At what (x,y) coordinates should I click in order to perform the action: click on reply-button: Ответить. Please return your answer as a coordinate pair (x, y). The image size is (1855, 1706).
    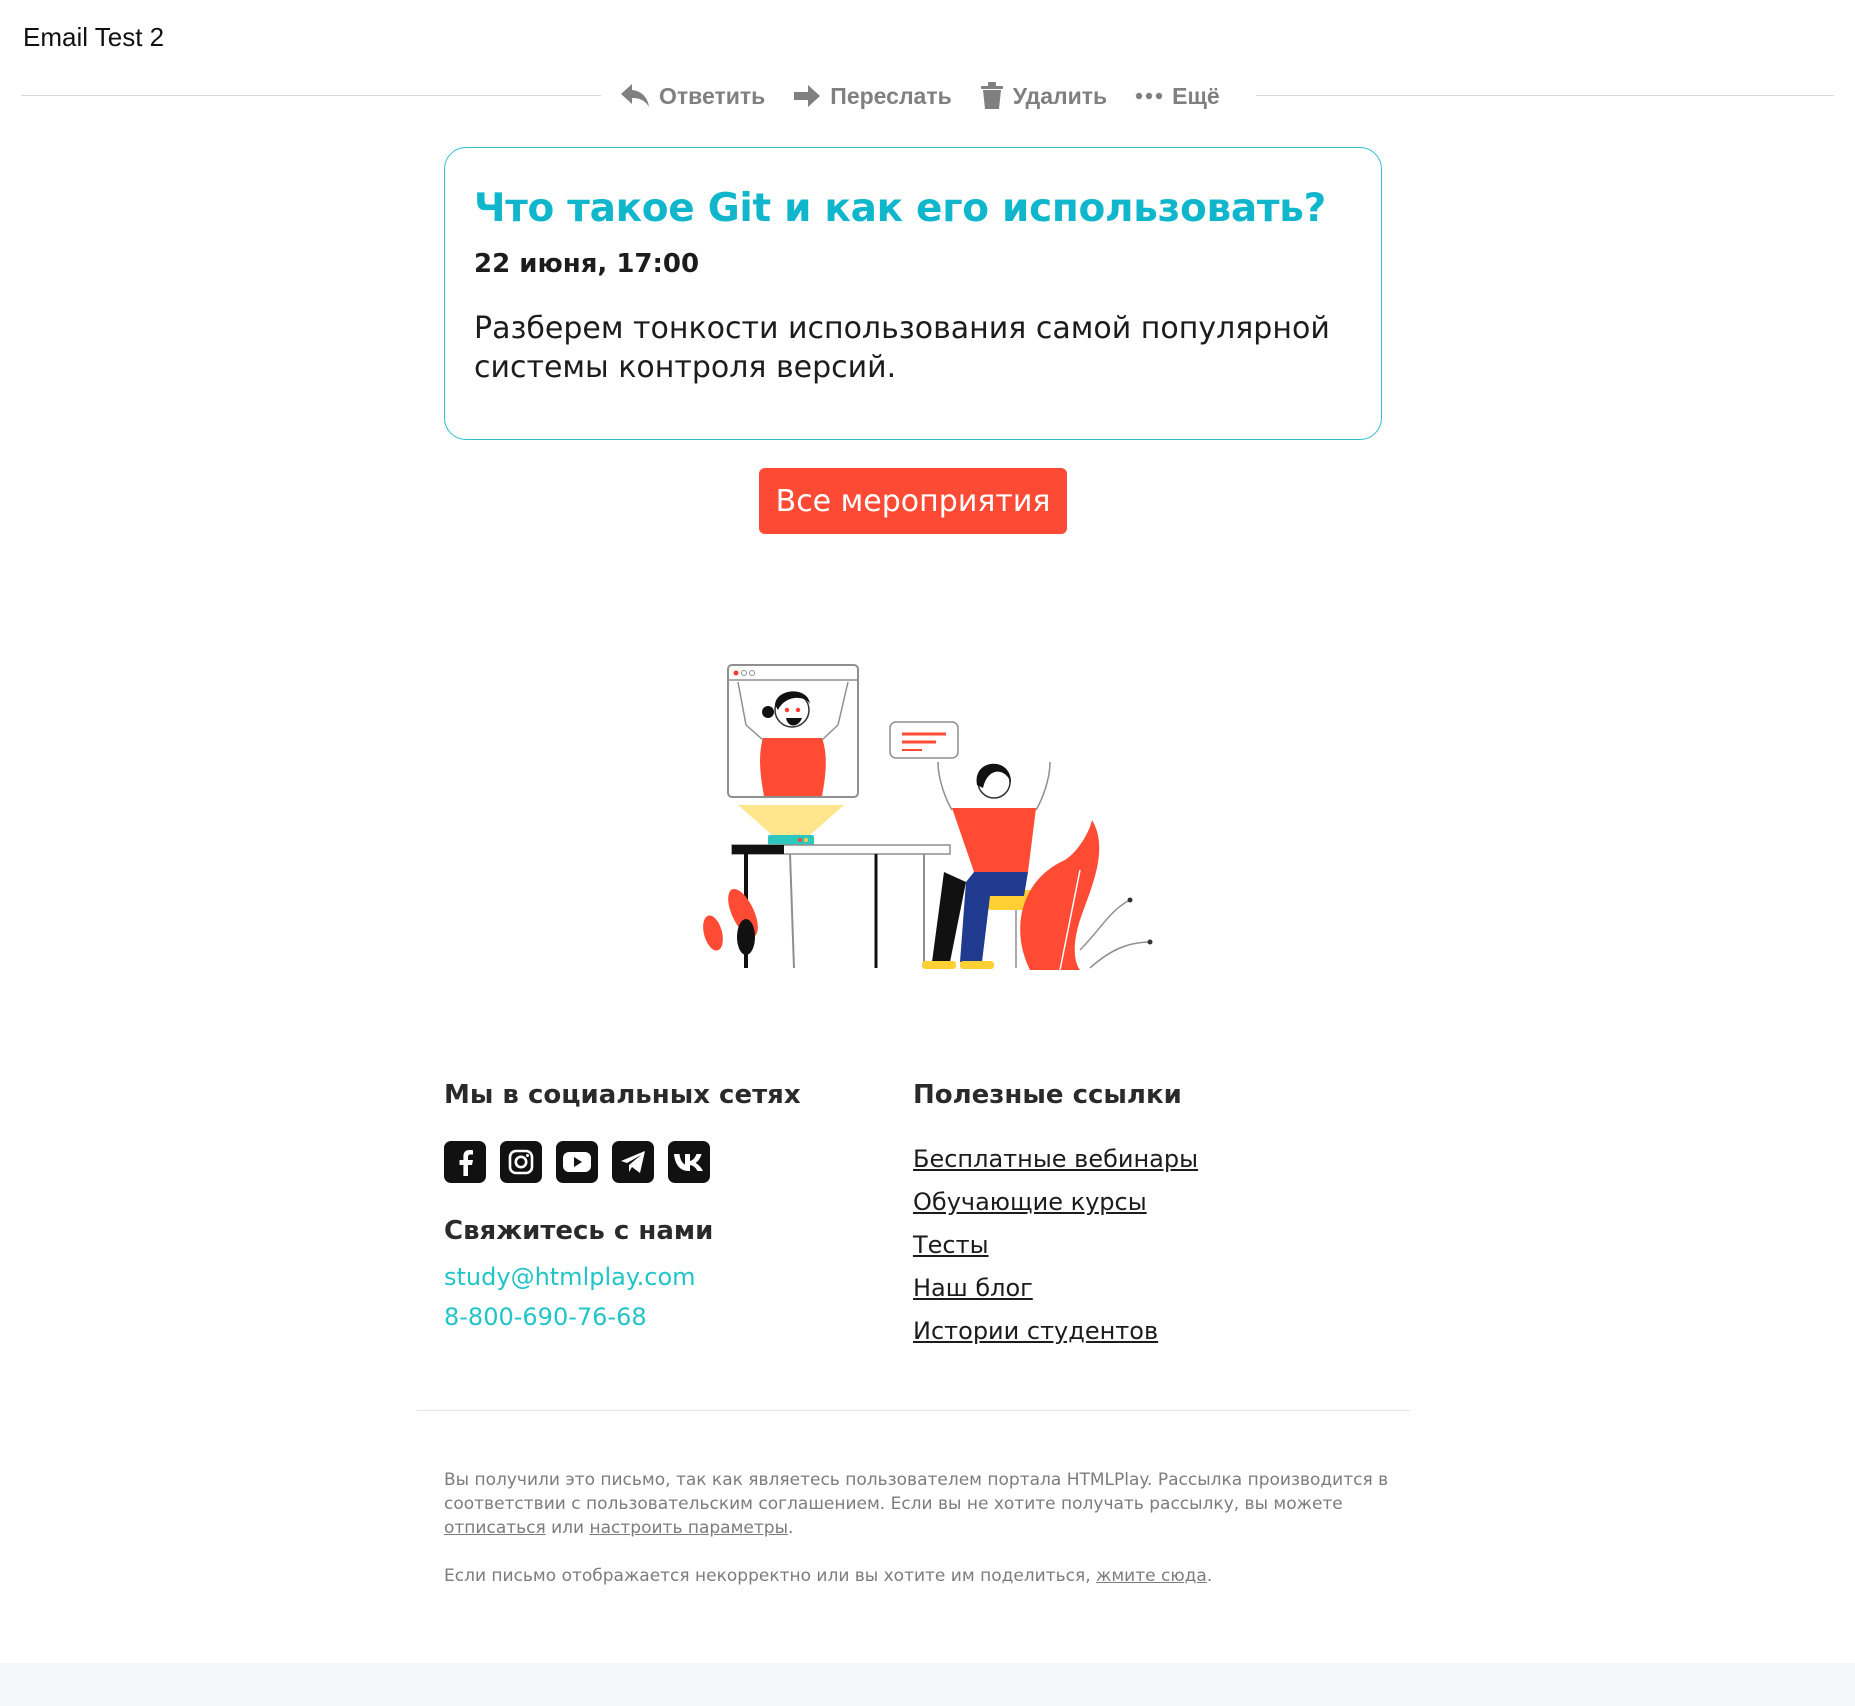
    Looking at the image, I should click on (692, 96).